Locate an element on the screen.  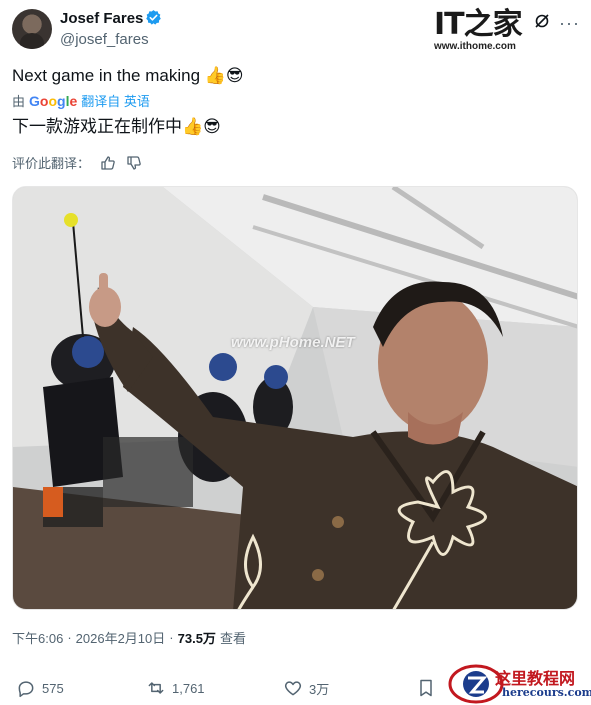
translated-from-link: 翻译自 英语 is located at coordinates (115, 100).